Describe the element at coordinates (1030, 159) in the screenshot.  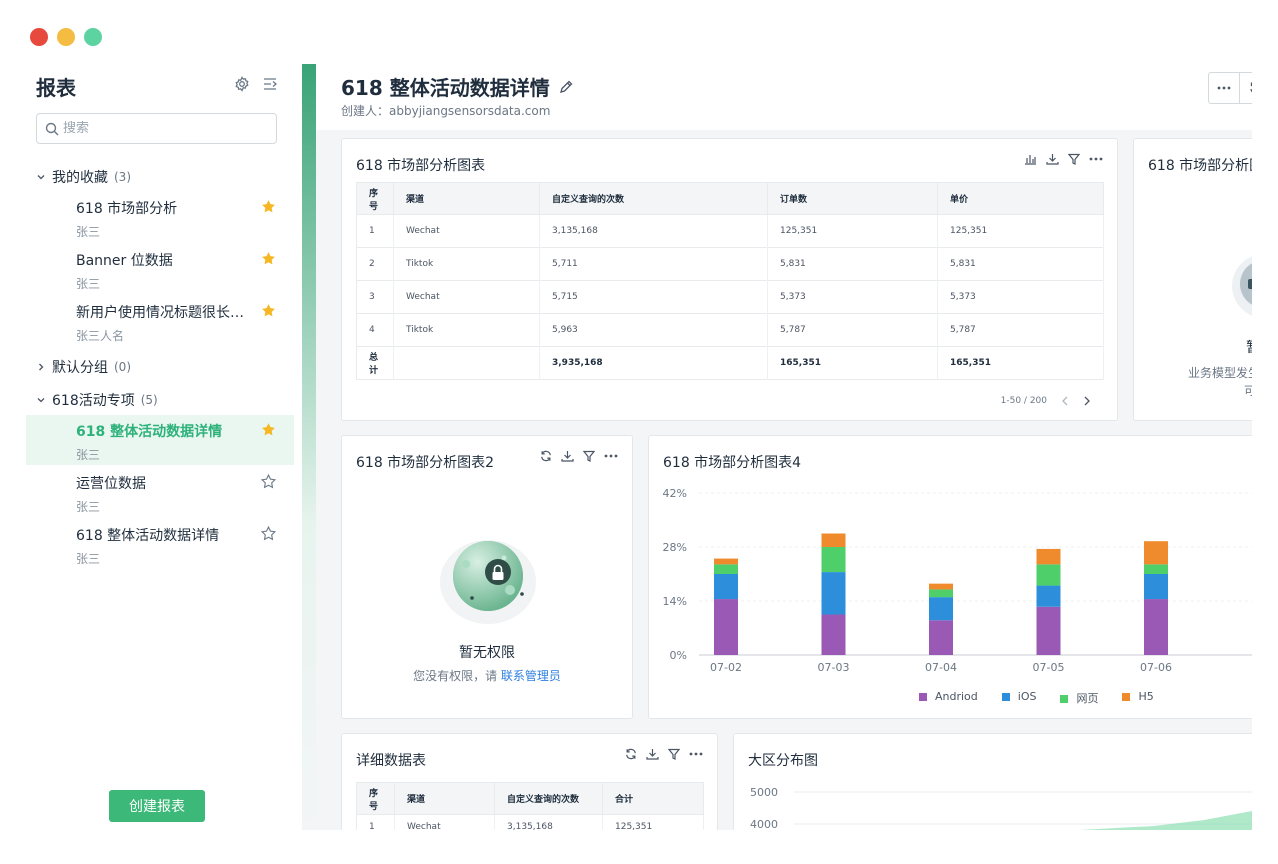
I see `bar-chart-icon` at that location.